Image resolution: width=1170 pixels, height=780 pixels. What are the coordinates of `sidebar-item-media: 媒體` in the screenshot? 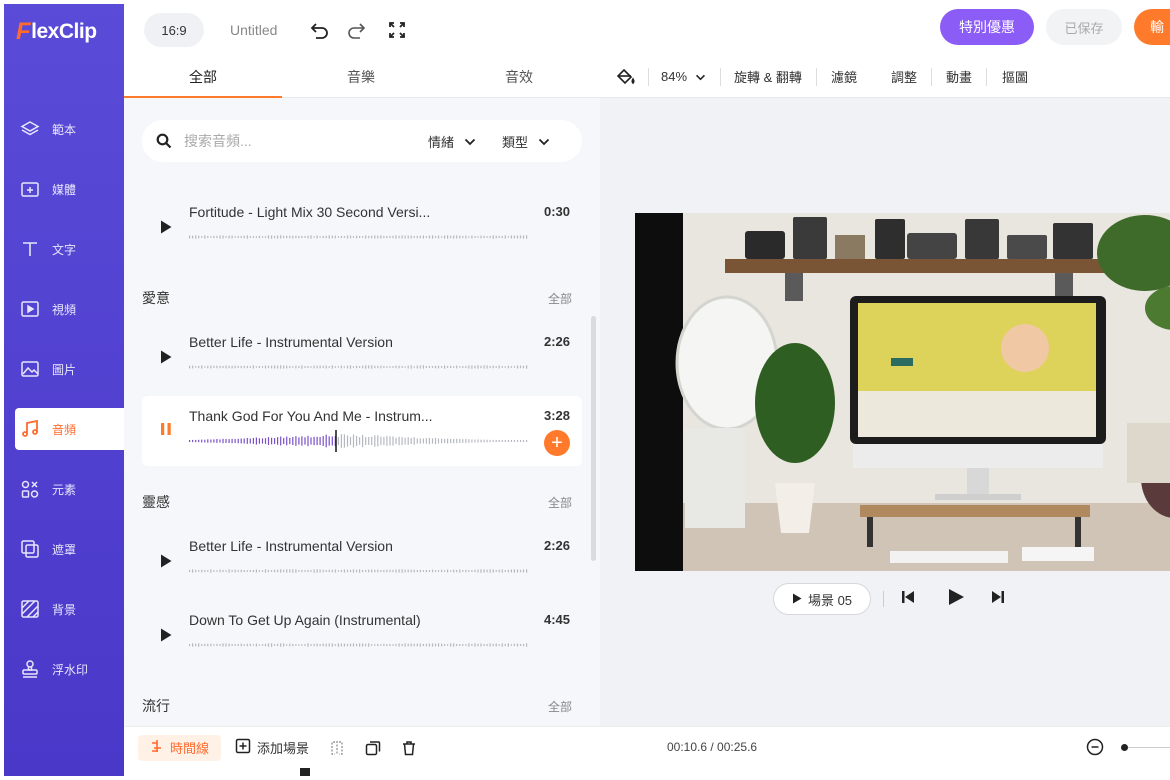 It's located at (64, 189).